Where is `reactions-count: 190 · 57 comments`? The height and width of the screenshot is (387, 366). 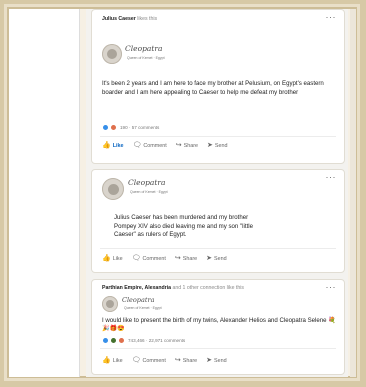
reactions-count: 190 · 57 comments is located at coordinates (140, 127).